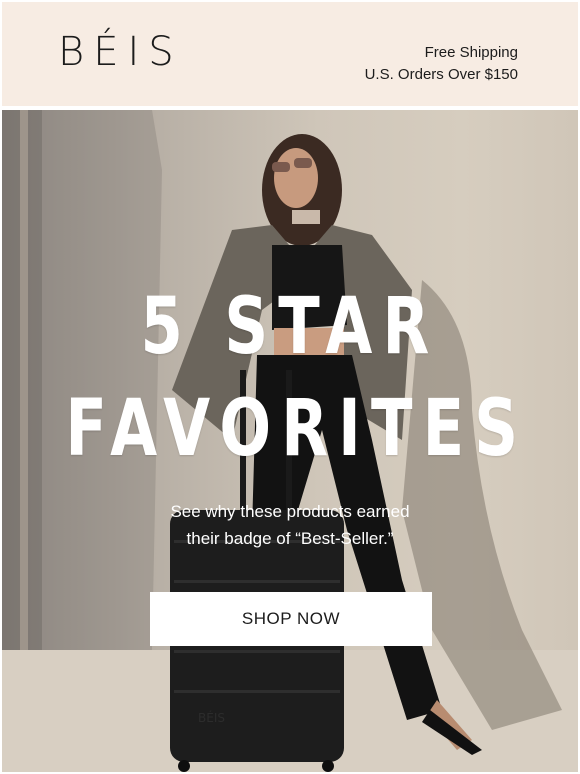 The width and height of the screenshot is (580, 774). I want to click on subtext-line-2: their badge of “Best-Seller.”, so click(290, 538).